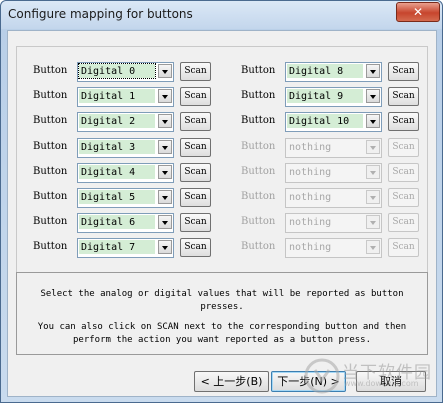 This screenshot has width=443, height=403. I want to click on watermark-logo-icon, so click(322, 376).